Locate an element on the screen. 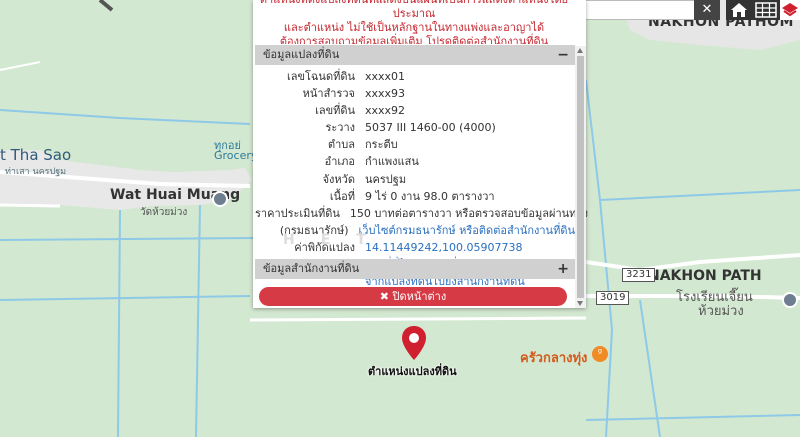  map-label-wat-thai: วัดห้วยม่วง is located at coordinates (164, 212).